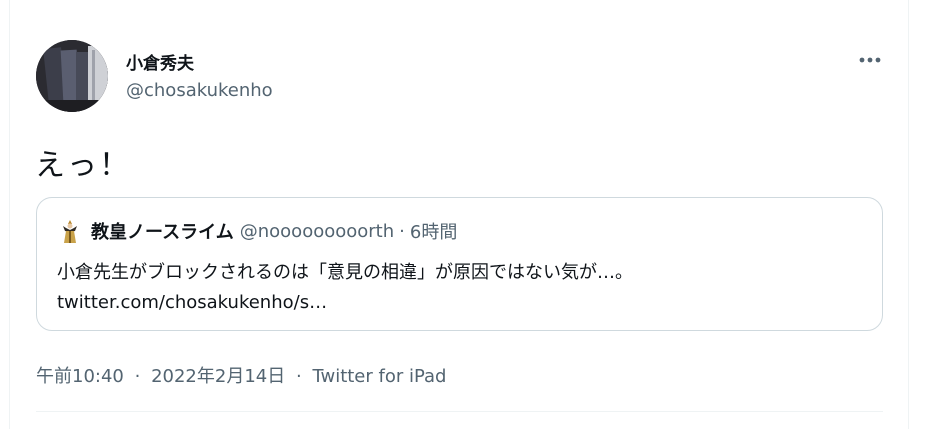 Image resolution: width=939 pixels, height=429 pixels. I want to click on pope-figure-icon, so click(70, 231).